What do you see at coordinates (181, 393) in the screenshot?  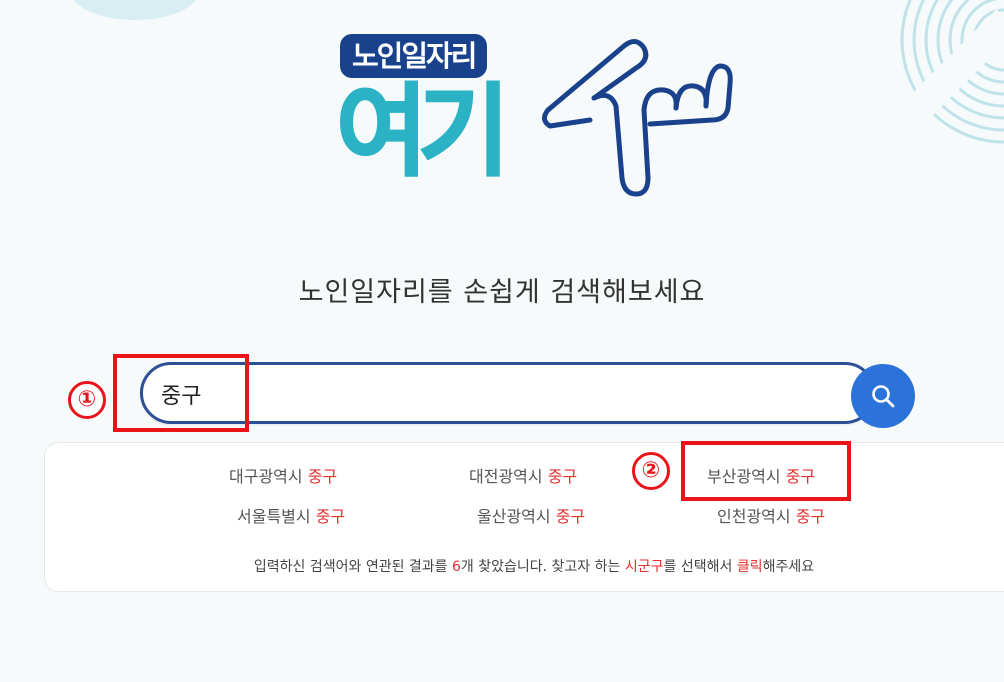 I see `annotation-step-1-box` at bounding box center [181, 393].